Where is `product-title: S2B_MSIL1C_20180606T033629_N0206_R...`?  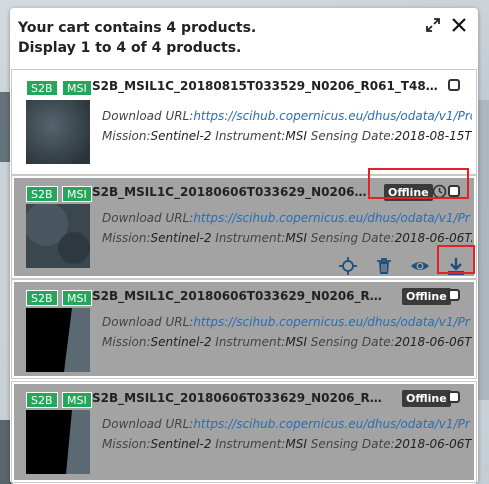 product-title: S2B_MSIL1C_20180606T033629_N0206_R... is located at coordinates (232, 192).